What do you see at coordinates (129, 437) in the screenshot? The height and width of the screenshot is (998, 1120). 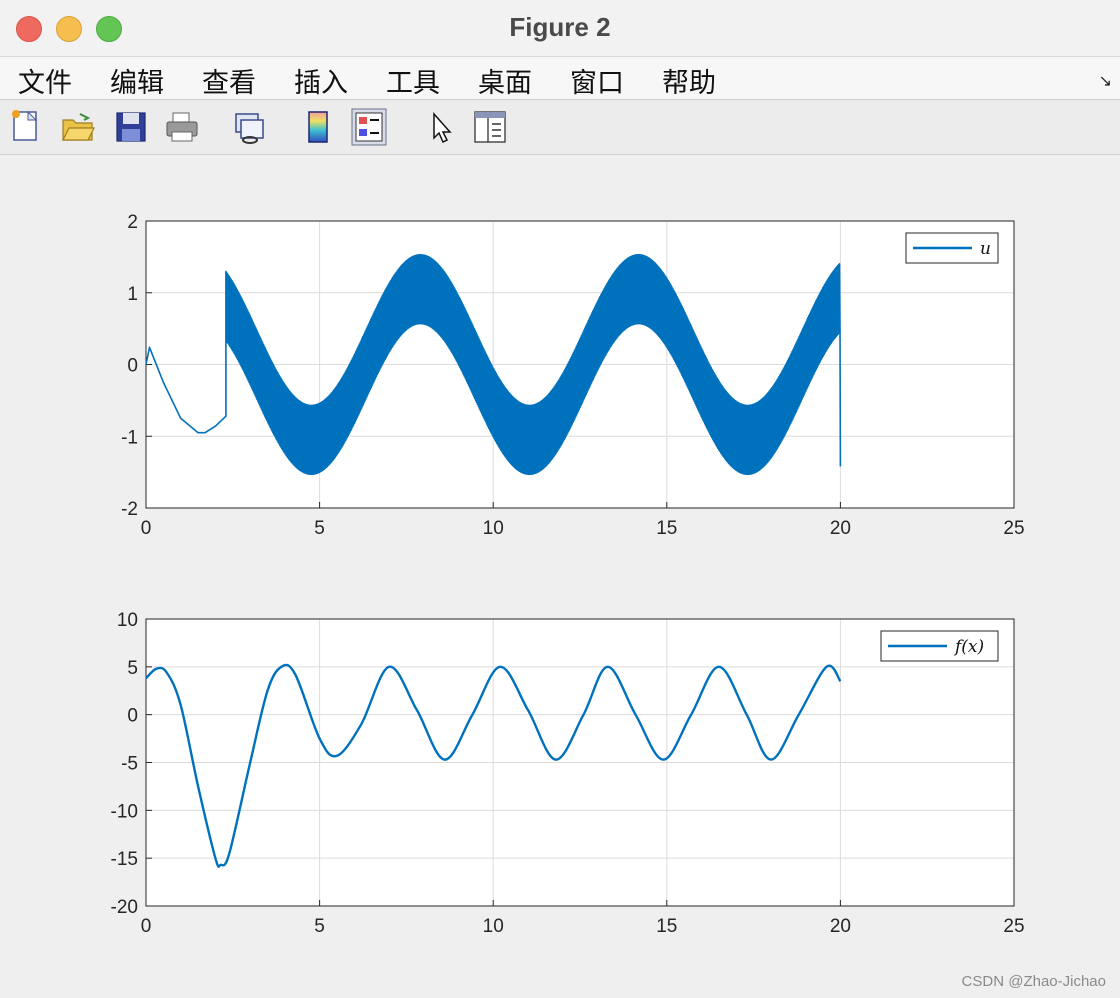 I see `y-tick-label: -1` at bounding box center [129, 437].